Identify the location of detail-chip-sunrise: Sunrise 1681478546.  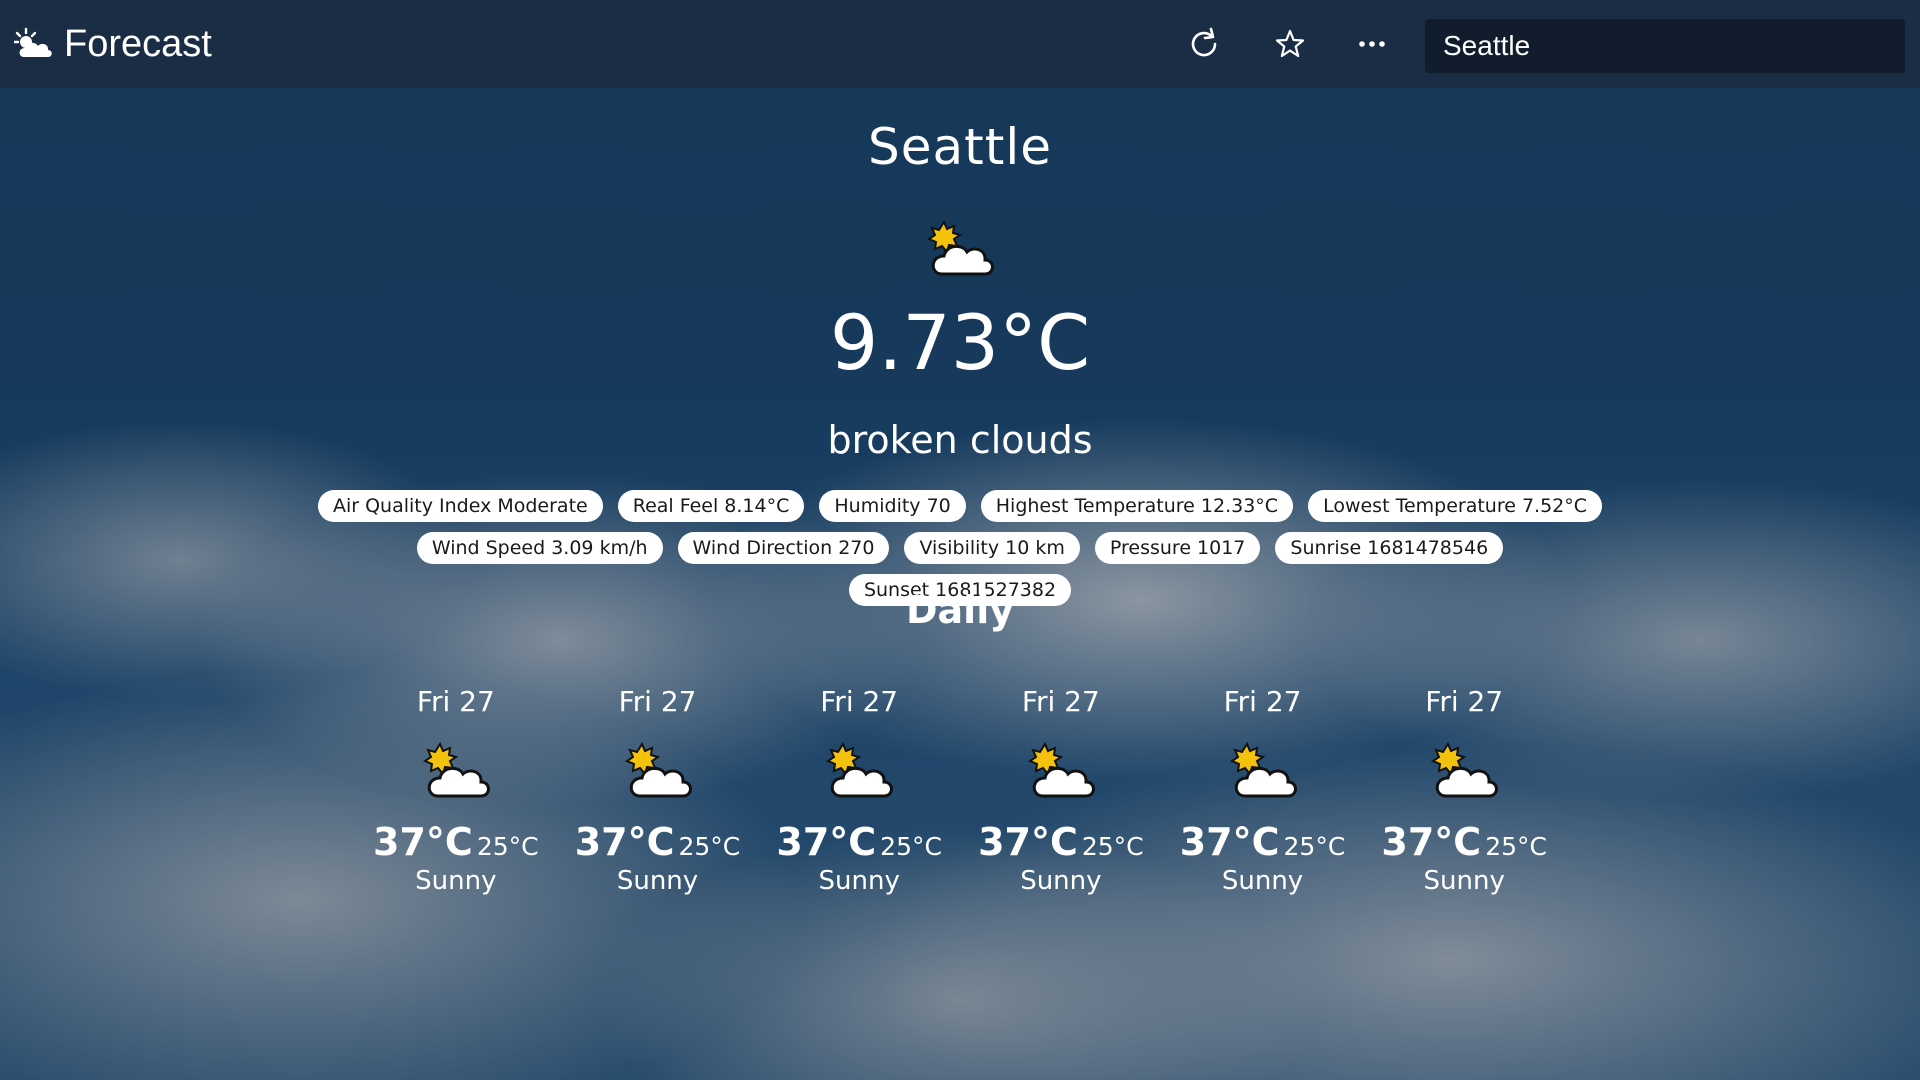
(1389, 548).